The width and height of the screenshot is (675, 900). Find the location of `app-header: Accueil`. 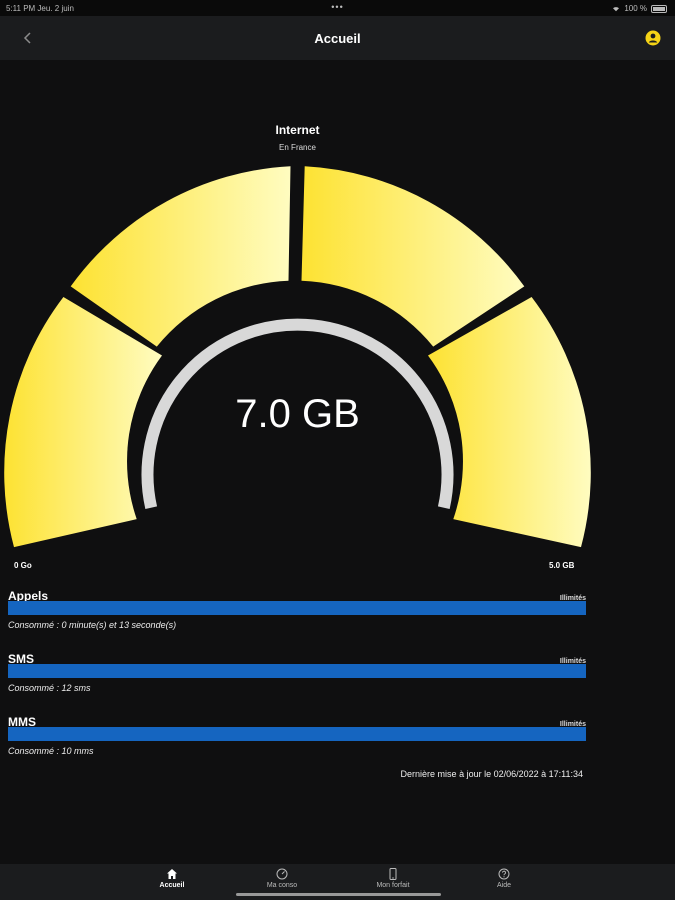

app-header: Accueil is located at coordinates (337, 38).